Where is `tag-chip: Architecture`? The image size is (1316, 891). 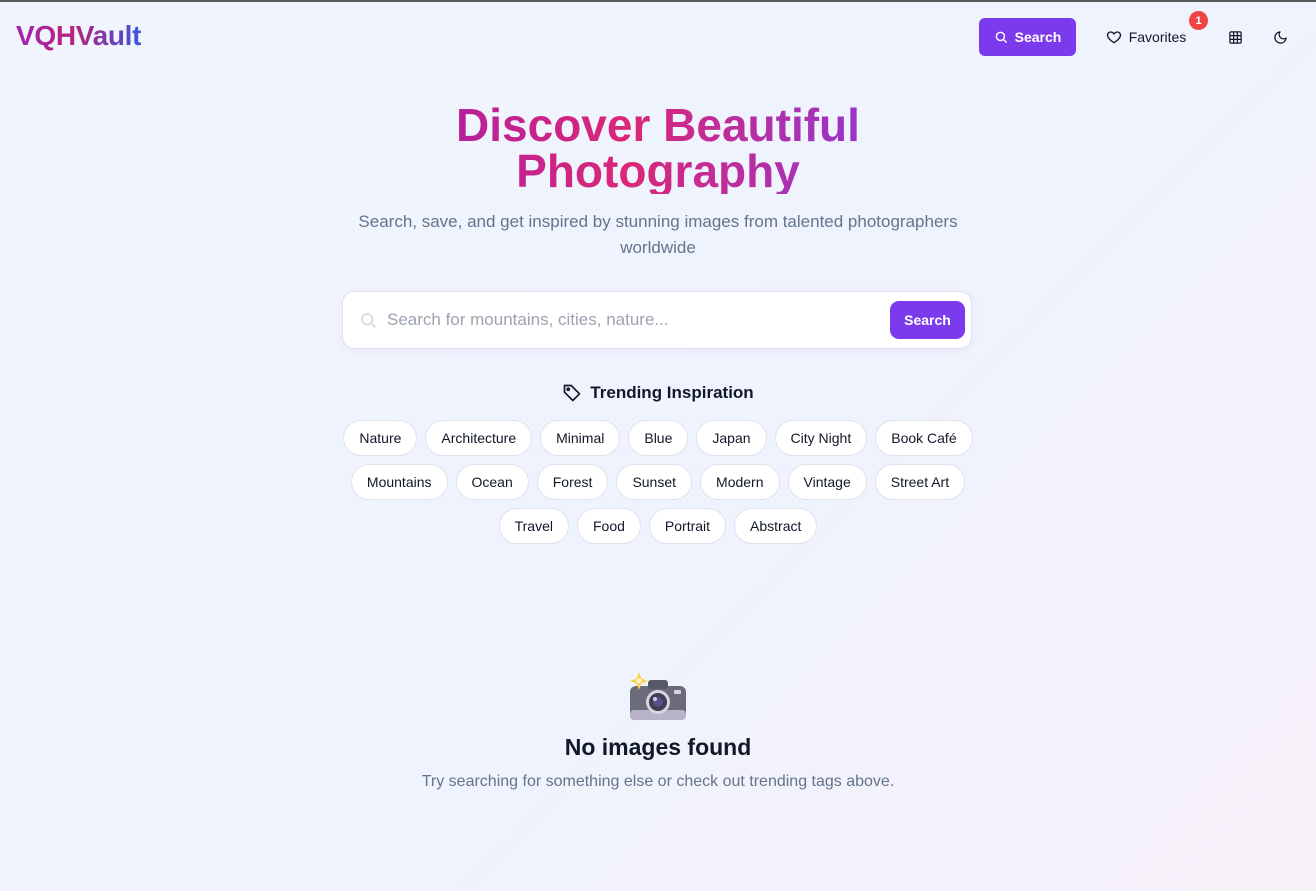
tag-chip: Architecture is located at coordinates (479, 438).